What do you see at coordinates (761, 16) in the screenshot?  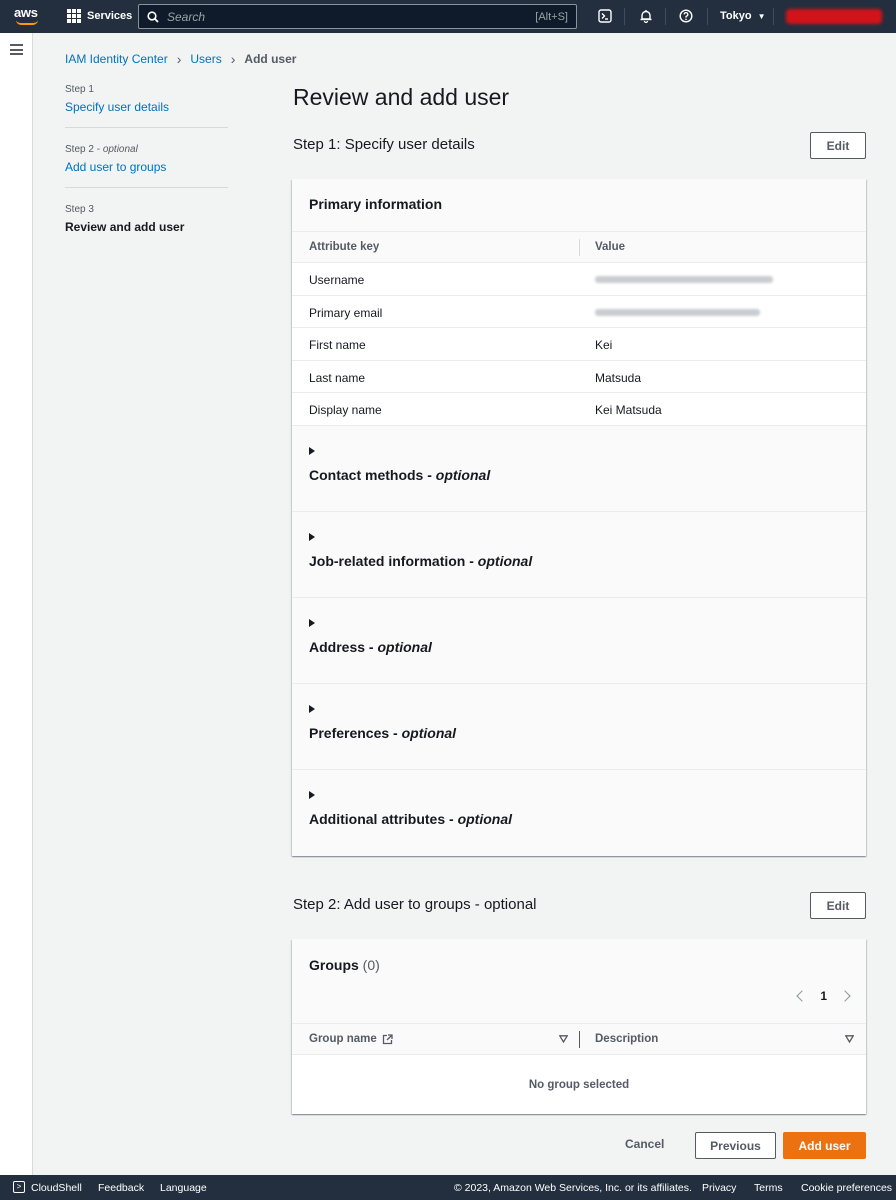 I see `caret-down-icon: ▼` at bounding box center [761, 16].